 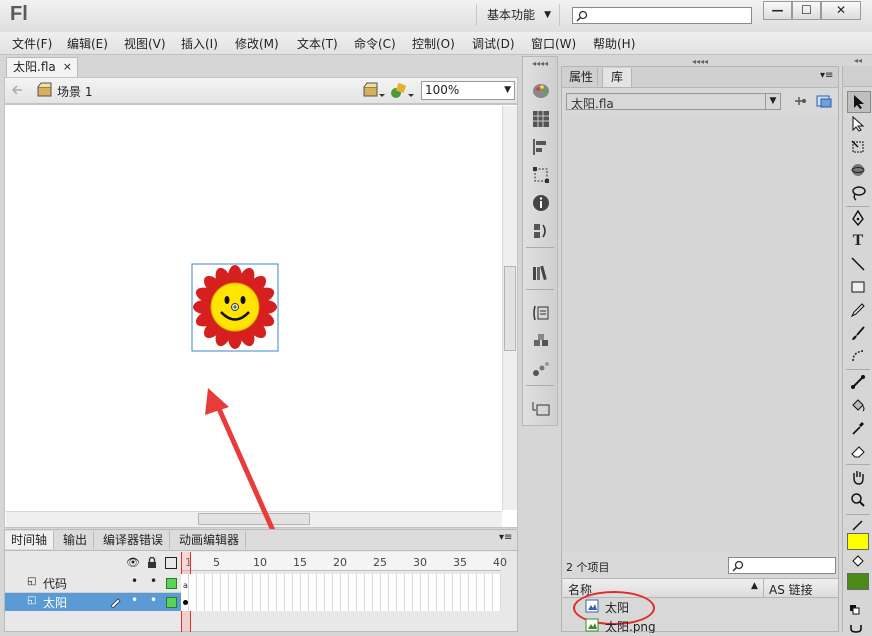 I want to click on align-icon, so click(x=541, y=147).